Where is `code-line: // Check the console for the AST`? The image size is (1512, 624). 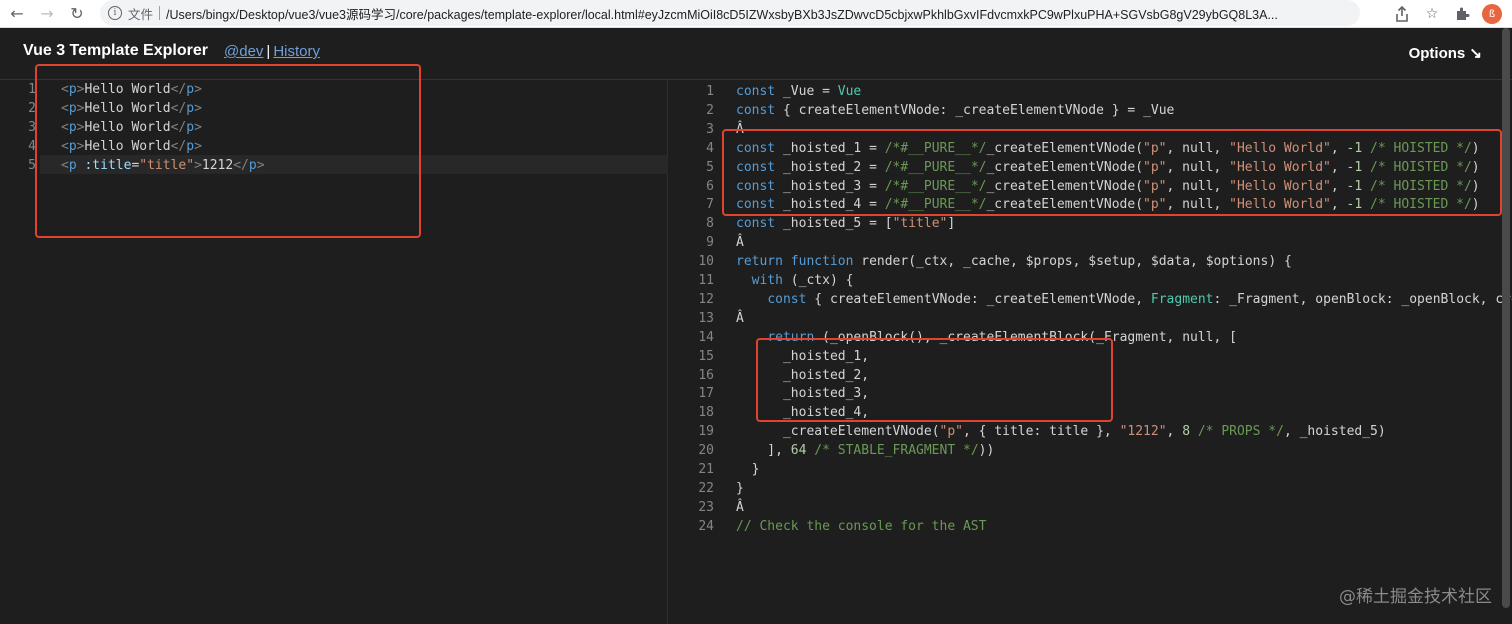 code-line: // Check the console for the AST is located at coordinates (861, 526).